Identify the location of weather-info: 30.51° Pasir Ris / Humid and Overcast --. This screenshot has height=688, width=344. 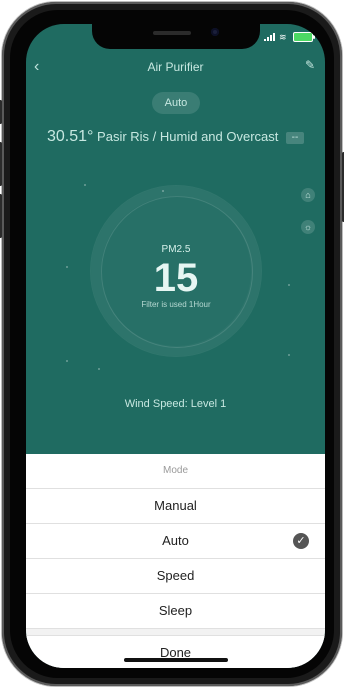
(175, 137).